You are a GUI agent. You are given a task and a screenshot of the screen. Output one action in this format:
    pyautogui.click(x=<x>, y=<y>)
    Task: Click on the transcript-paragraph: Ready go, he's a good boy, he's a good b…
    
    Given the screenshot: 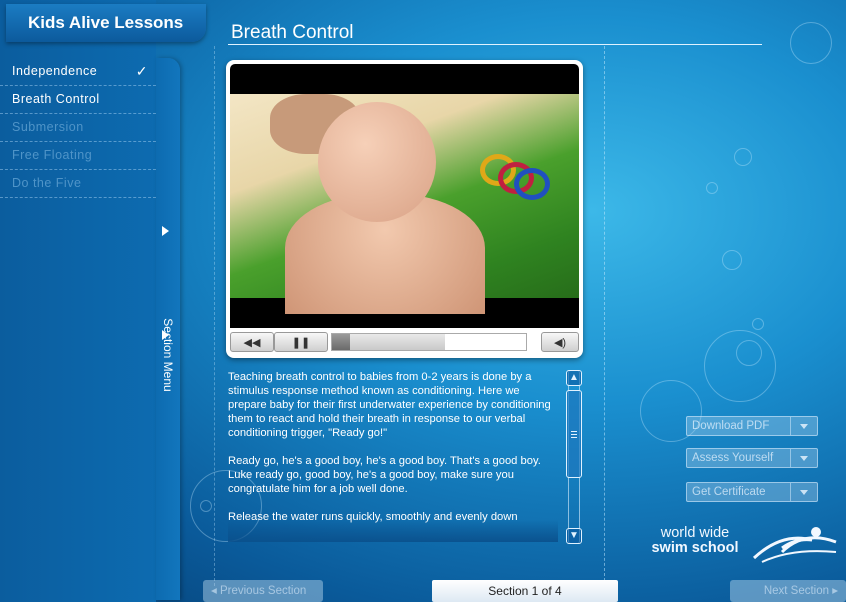 What is the action you would take?
    pyautogui.click(x=384, y=475)
    